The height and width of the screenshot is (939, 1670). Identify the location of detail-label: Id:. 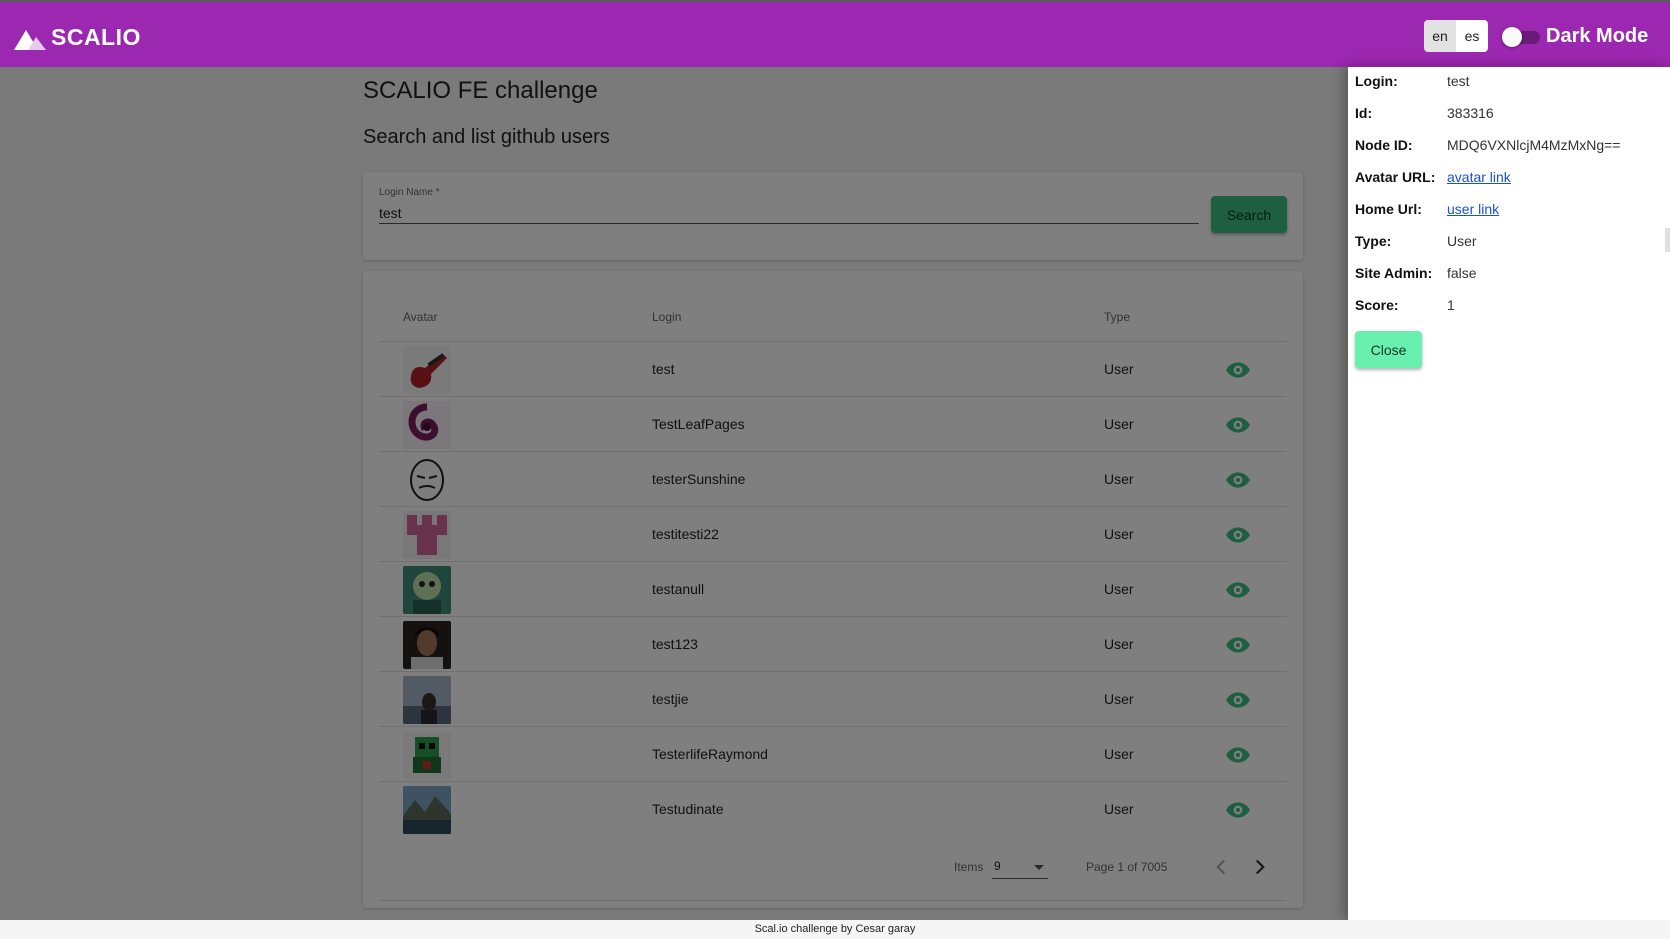
(1364, 113).